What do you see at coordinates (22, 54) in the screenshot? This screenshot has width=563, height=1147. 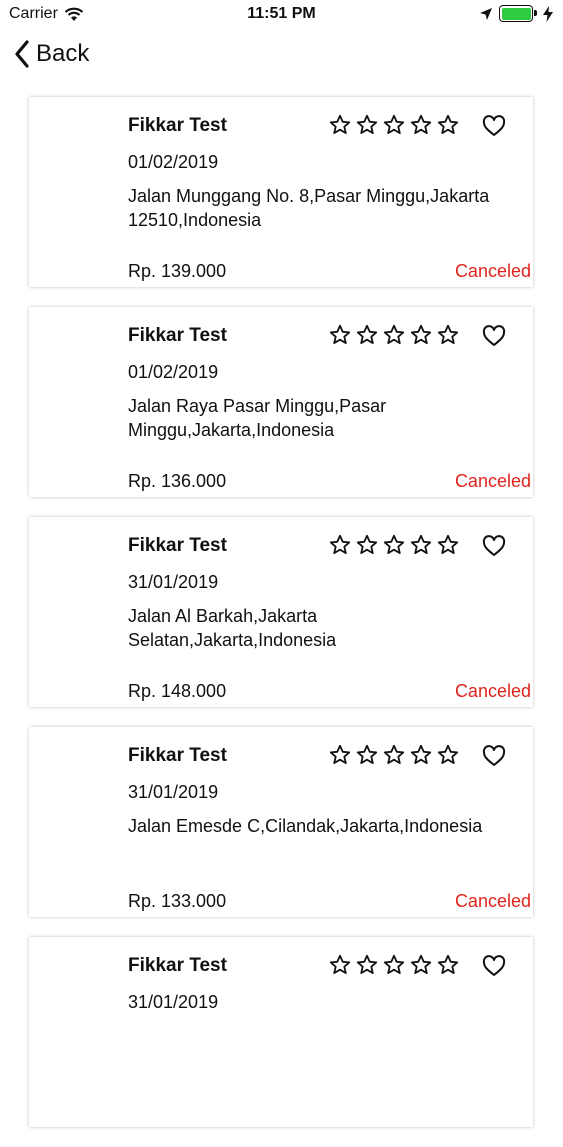 I see `chevron-left-icon` at bounding box center [22, 54].